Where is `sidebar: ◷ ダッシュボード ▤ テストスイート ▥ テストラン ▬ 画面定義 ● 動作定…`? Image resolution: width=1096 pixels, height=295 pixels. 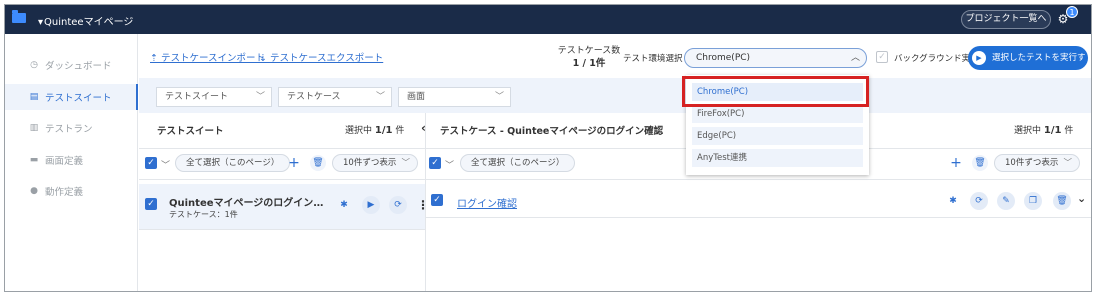 sidebar: ◷ ダッシュボード ▤ テストスイート ▥ テストラン ▬ 画面定義 ● 動作定… is located at coordinates (71, 162).